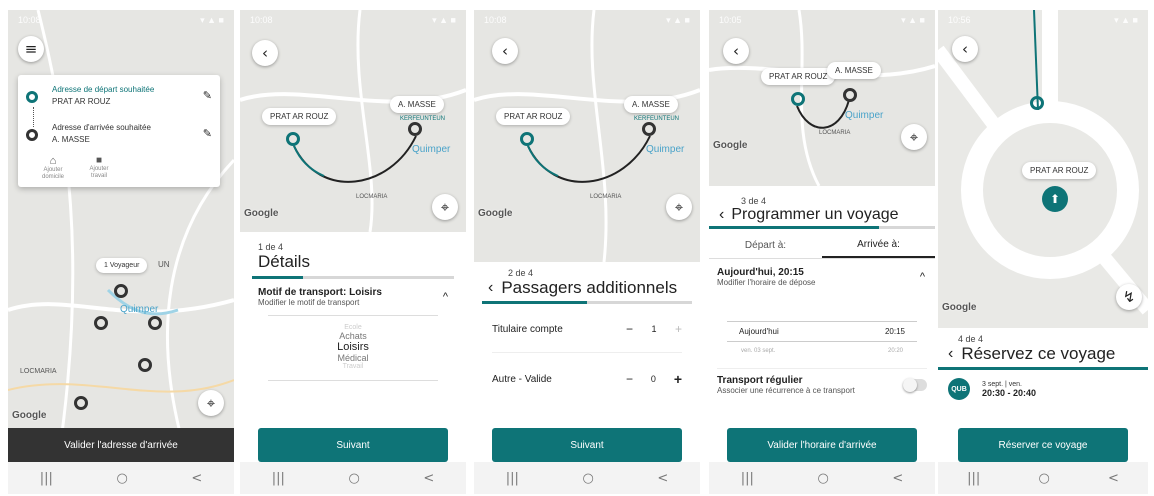 This screenshot has height=496, width=1154. Describe the element at coordinates (1043, 445) in the screenshot. I see `reserve-button: Réserver ce voyage` at that location.